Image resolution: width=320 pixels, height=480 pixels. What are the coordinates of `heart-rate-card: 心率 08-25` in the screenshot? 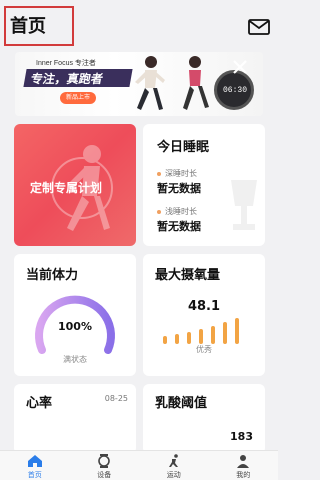 It's located at (75, 419).